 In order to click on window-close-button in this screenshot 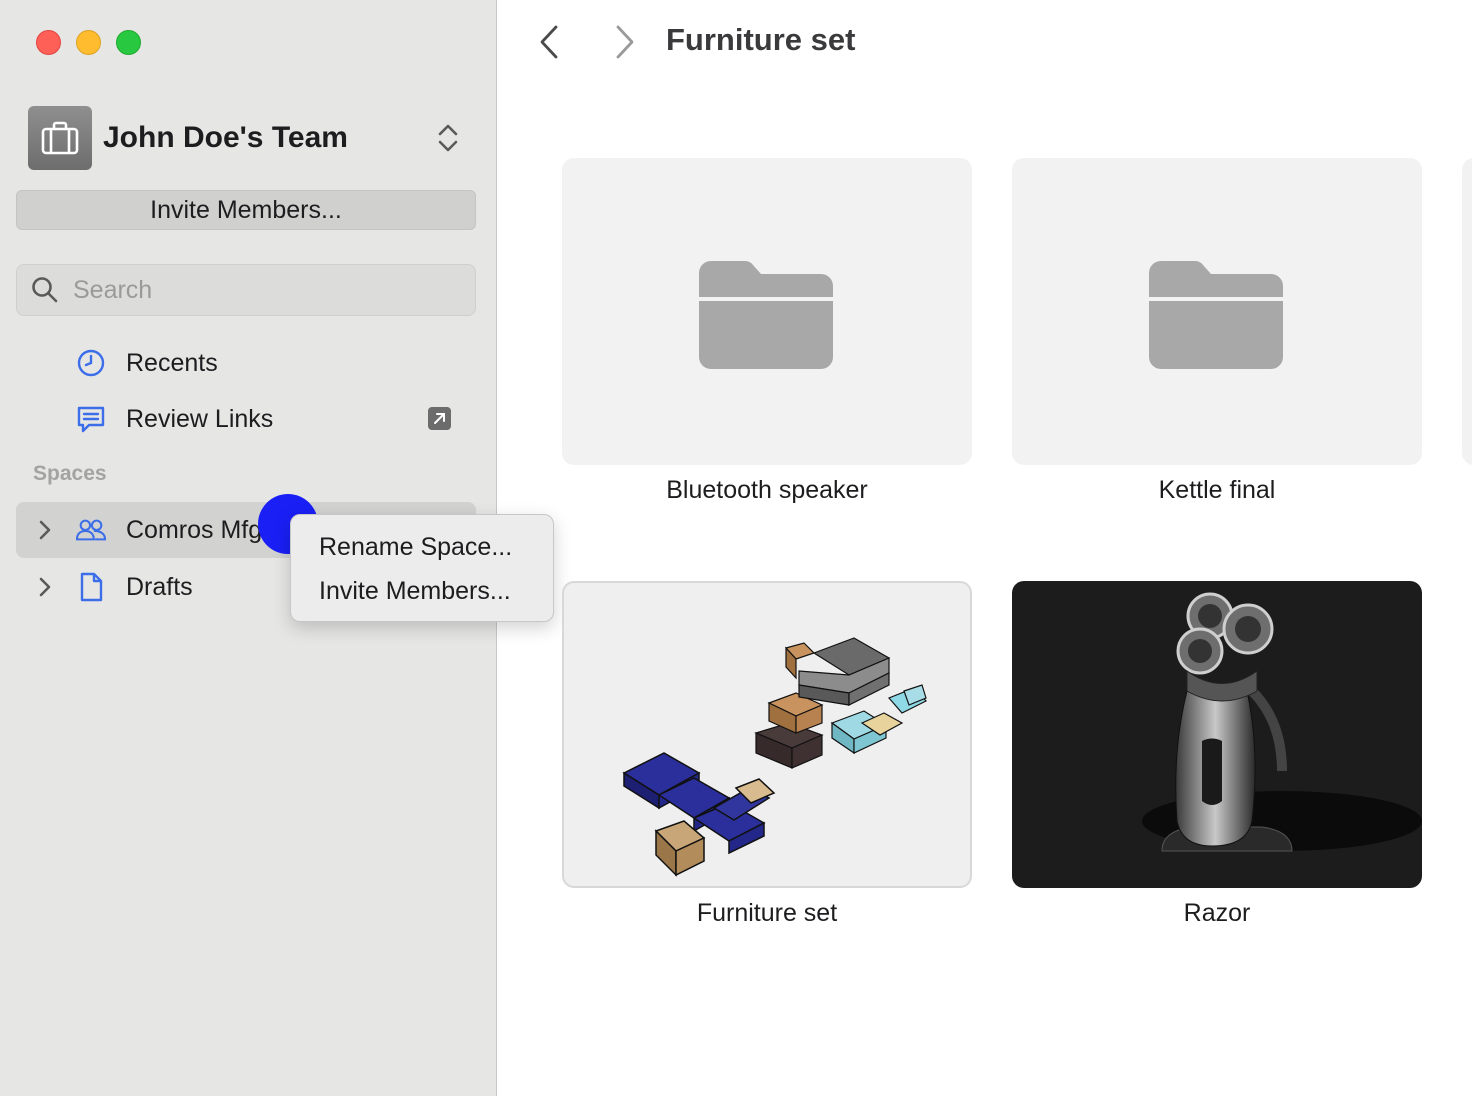, I will do `click(48, 42)`.